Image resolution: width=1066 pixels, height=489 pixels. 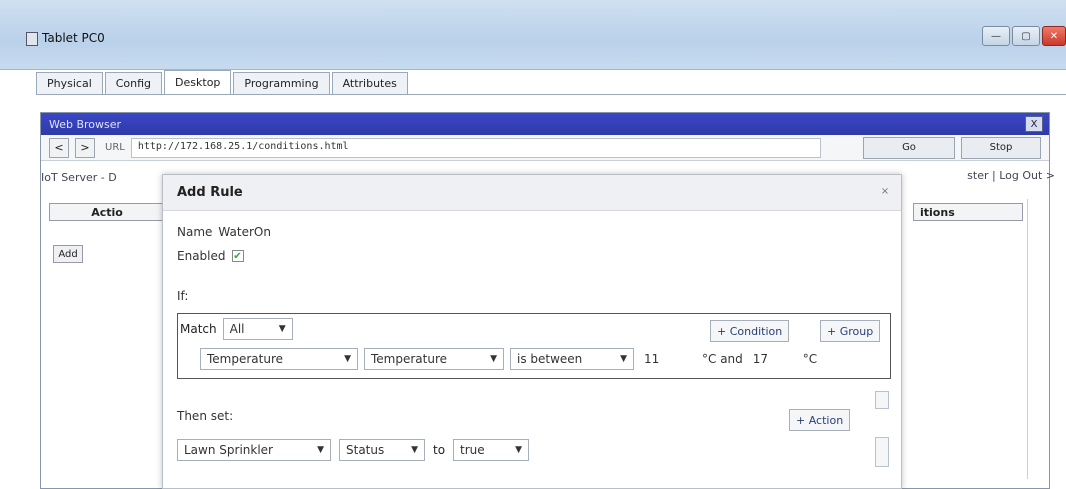 What do you see at coordinates (281, 83) in the screenshot?
I see `tab-programming: Programming` at bounding box center [281, 83].